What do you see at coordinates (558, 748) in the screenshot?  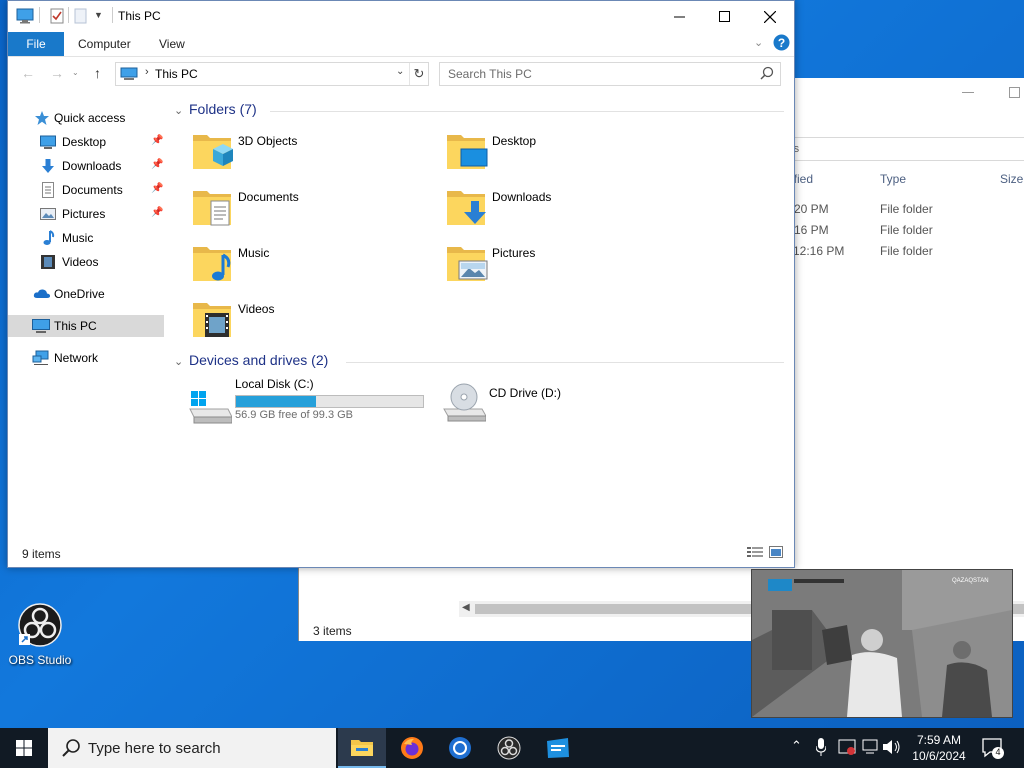 I see `taskbar-app-blue` at bounding box center [558, 748].